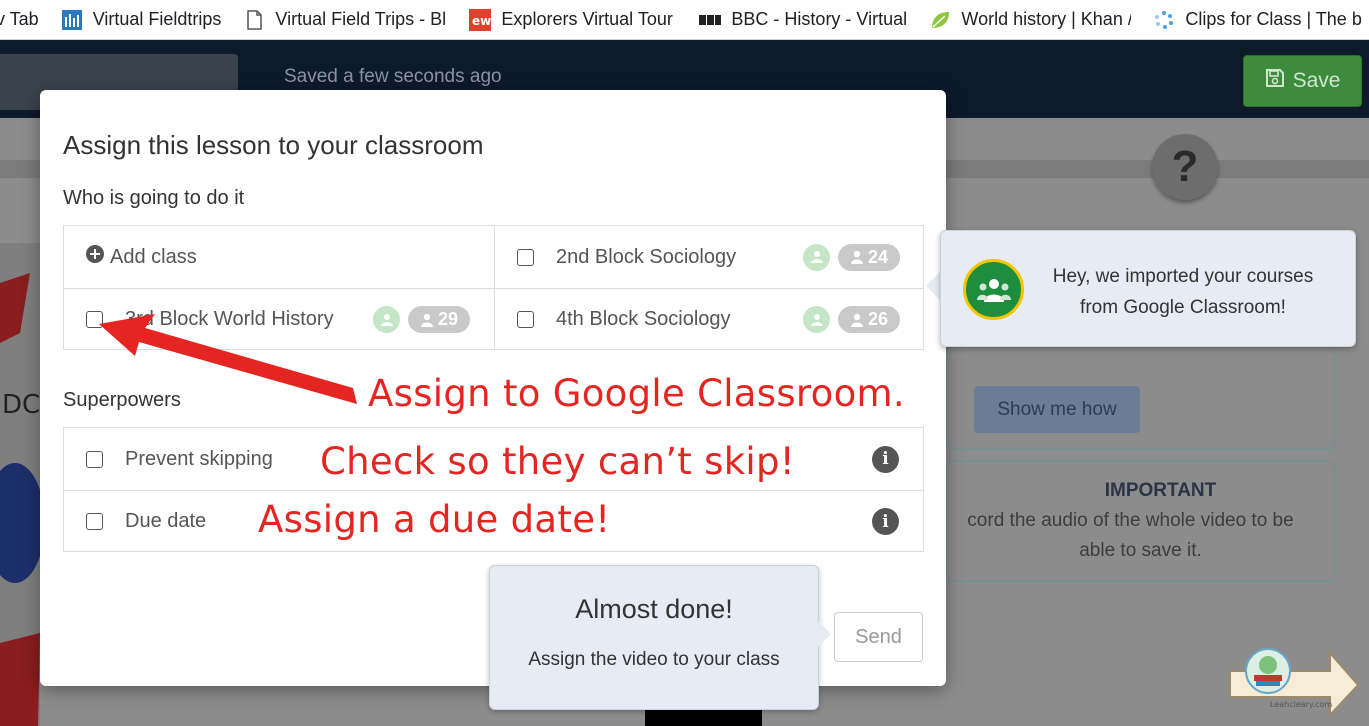  Describe the element at coordinates (587, 19) in the screenshot. I see `bookmark-label: Explorers Virtual Tour` at that location.